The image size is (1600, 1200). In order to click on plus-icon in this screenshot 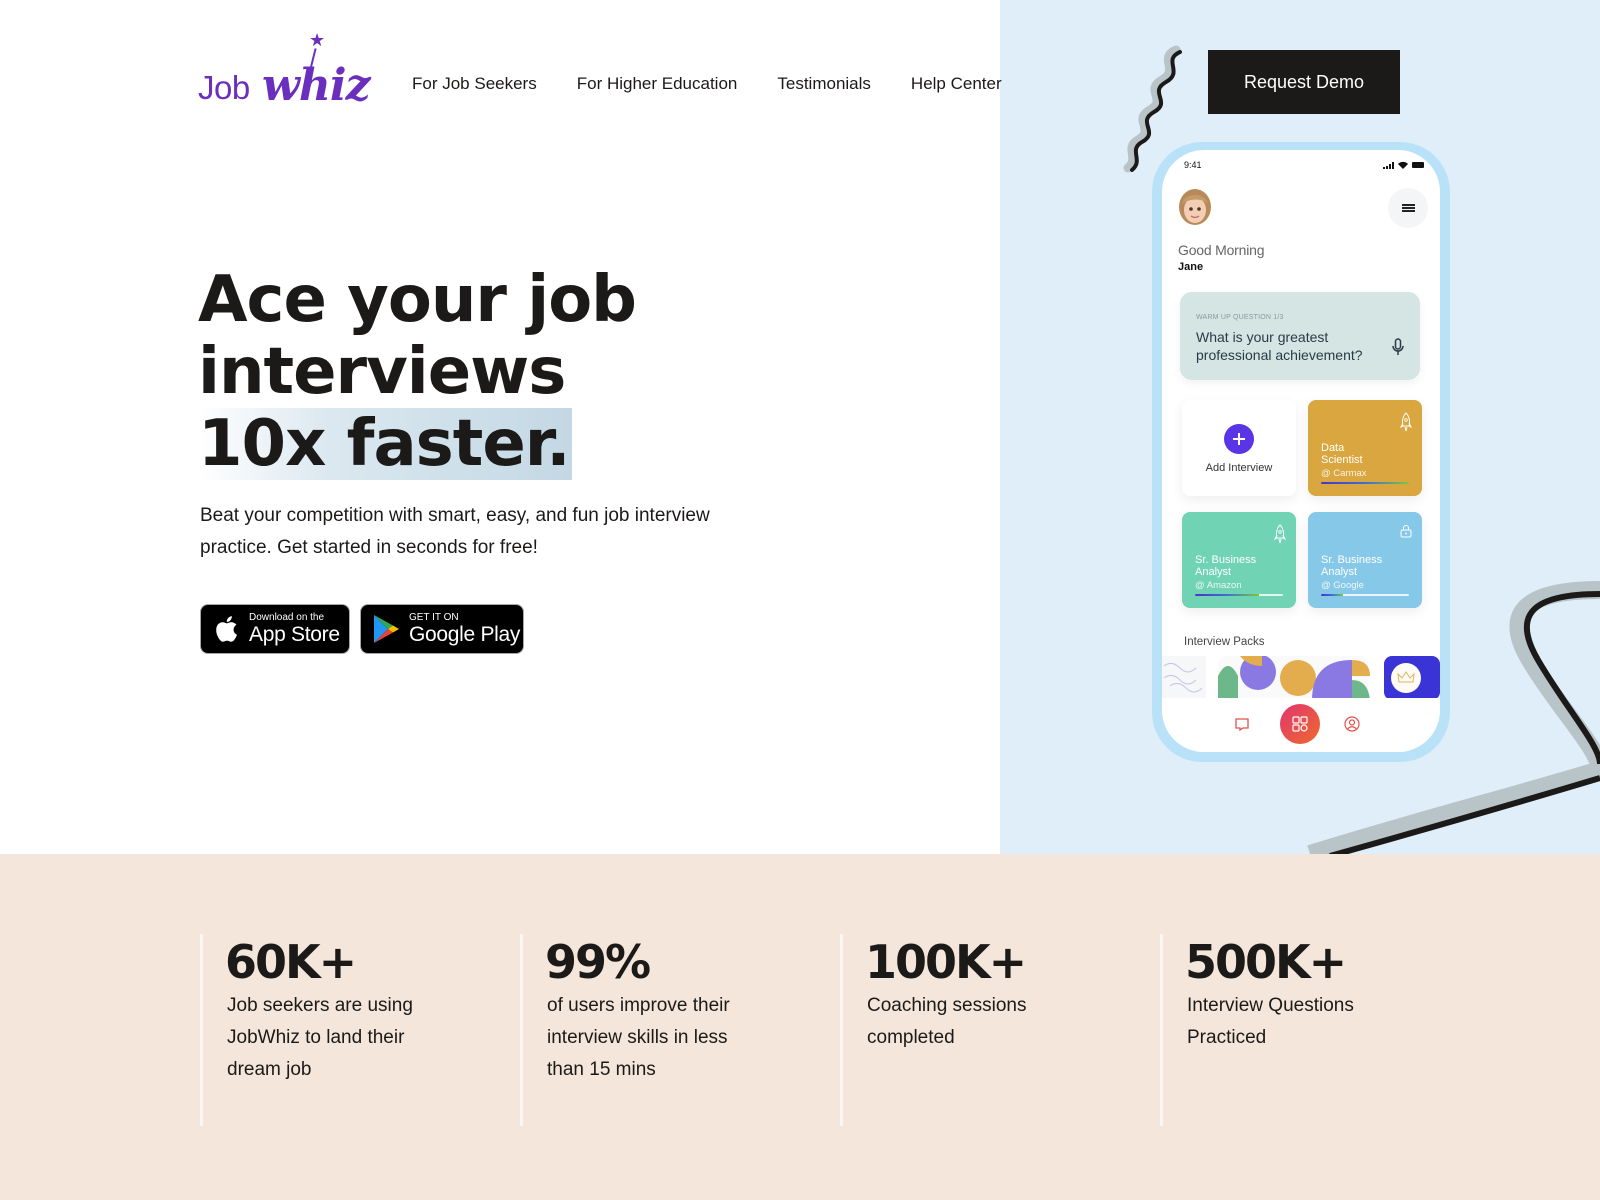, I will do `click(1239, 439)`.